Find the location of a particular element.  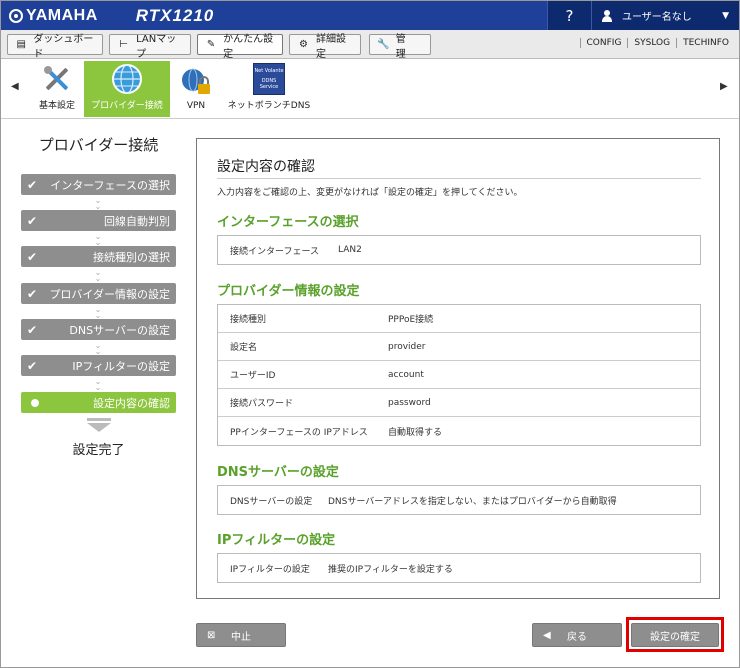

quick-item-basic-settings: 基本設定 is located at coordinates (57, 89).